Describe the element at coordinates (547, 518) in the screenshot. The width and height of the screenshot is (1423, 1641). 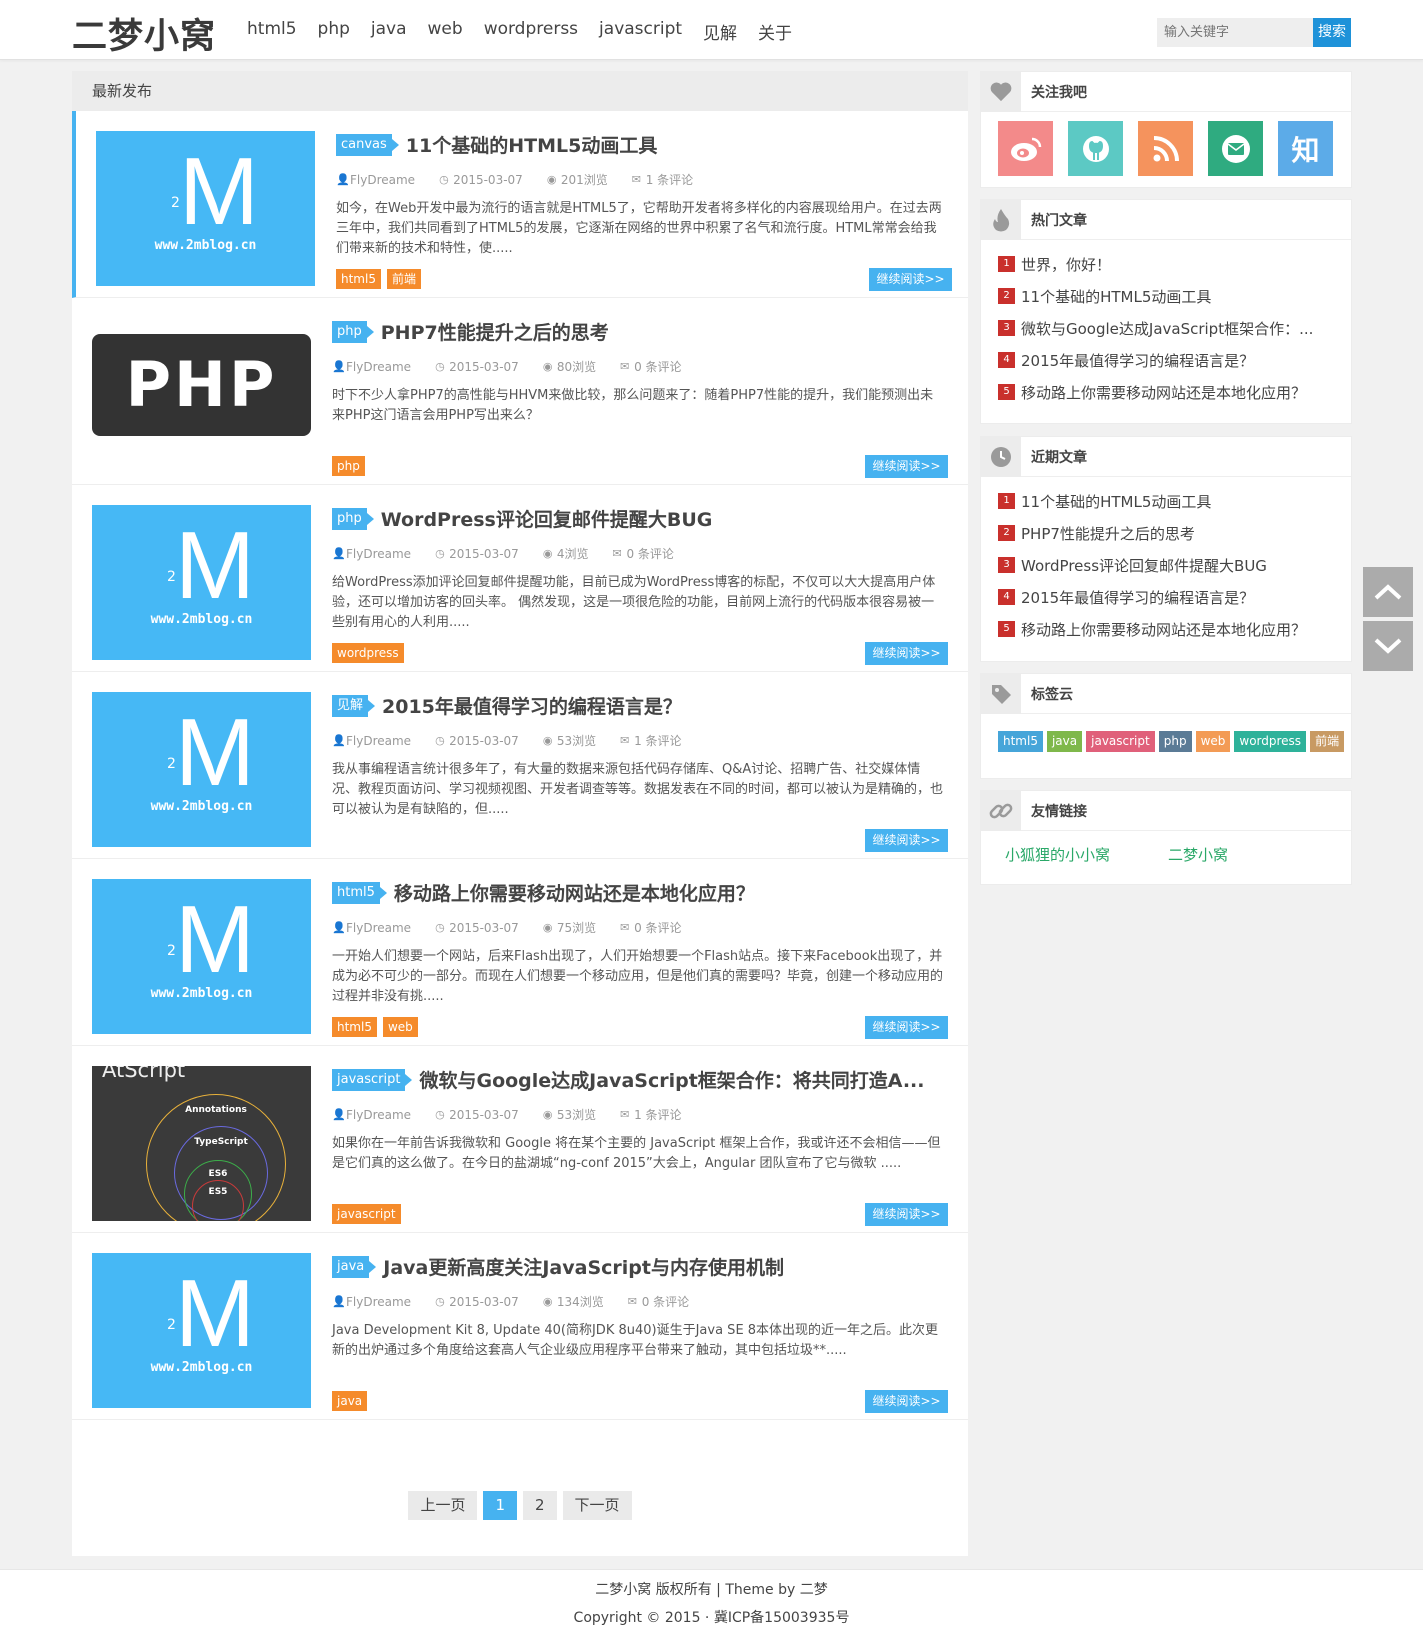
I see `post-title: WordPress评论回复邮件提醒大BUG` at that location.